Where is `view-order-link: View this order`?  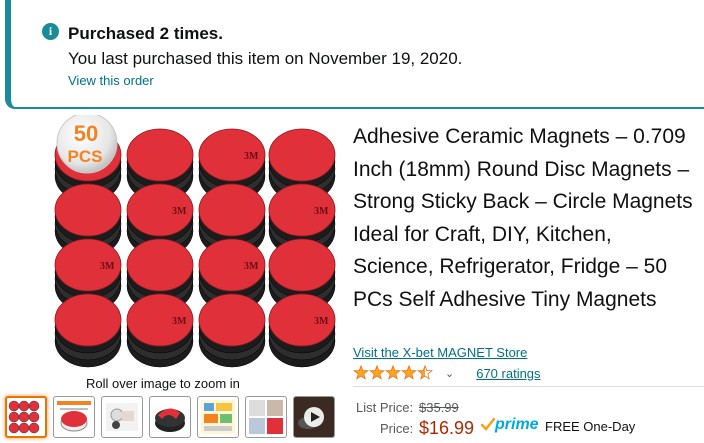 view-order-link: View this order is located at coordinates (111, 80).